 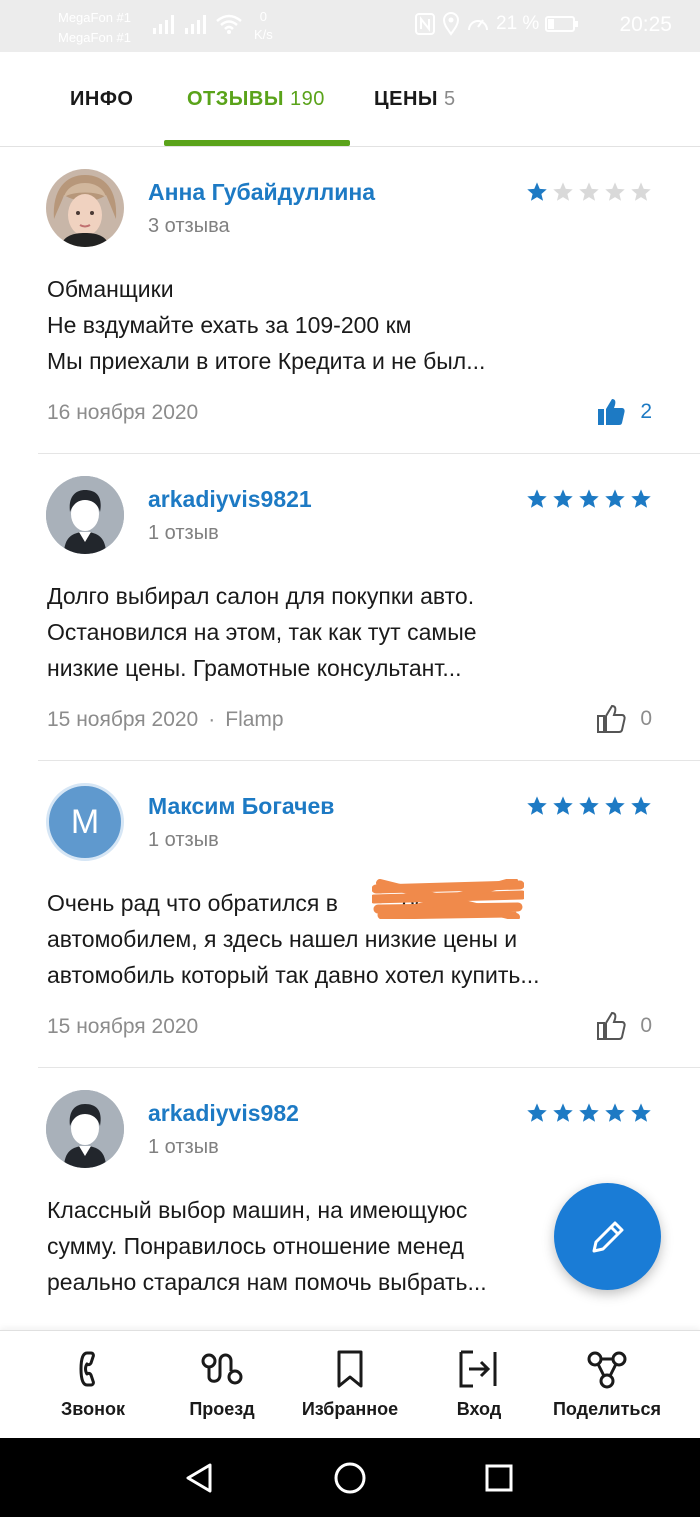 I want to click on battery-icon, so click(x=562, y=24).